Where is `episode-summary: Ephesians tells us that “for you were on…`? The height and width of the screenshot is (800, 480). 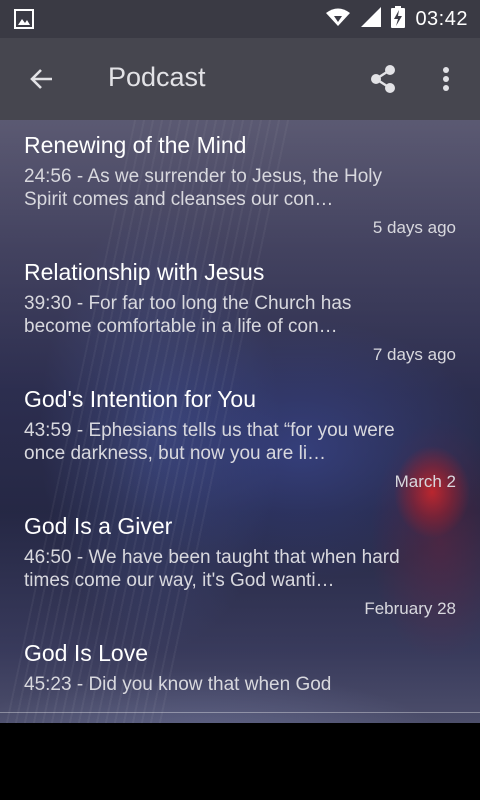
episode-summary: Ephesians tells us that “for you were on… is located at coordinates (209, 442).